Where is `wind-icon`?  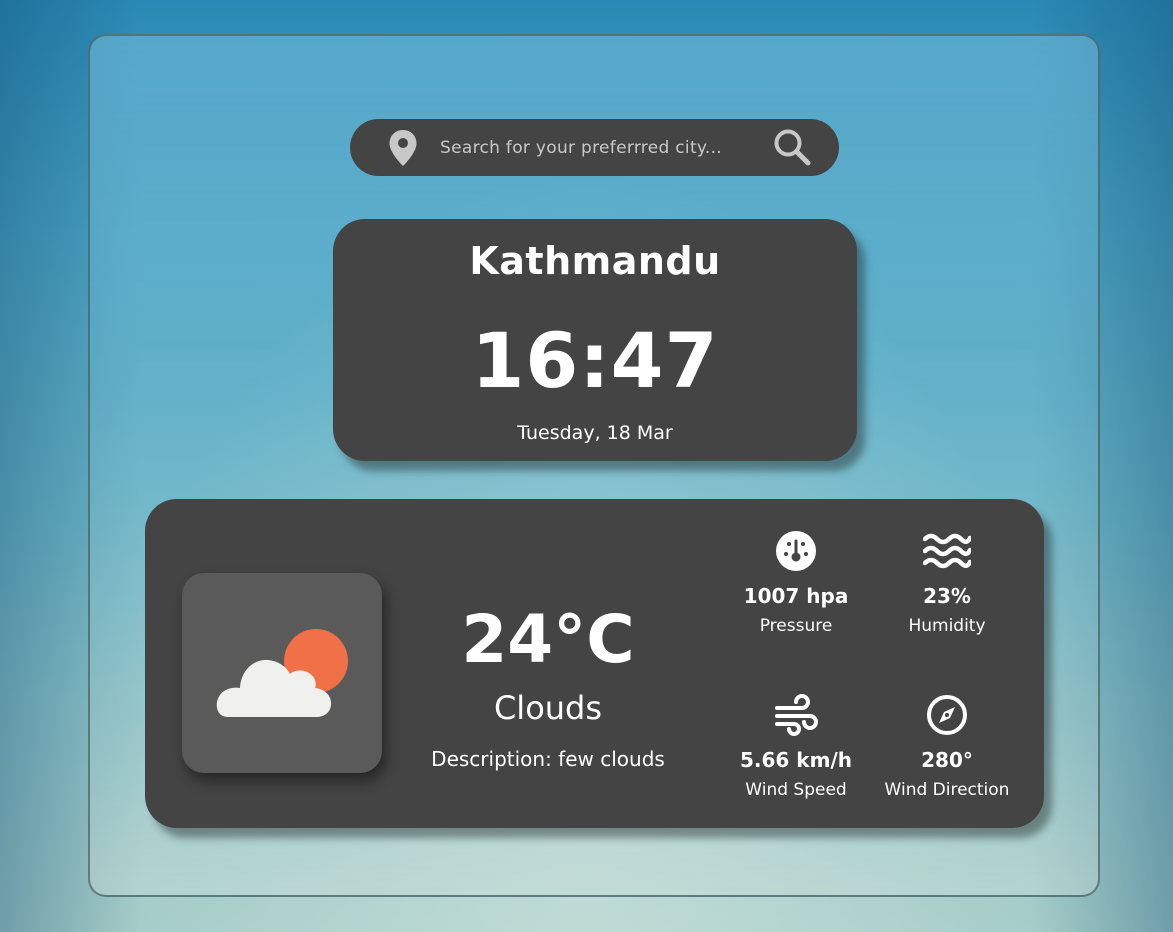 wind-icon is located at coordinates (796, 715).